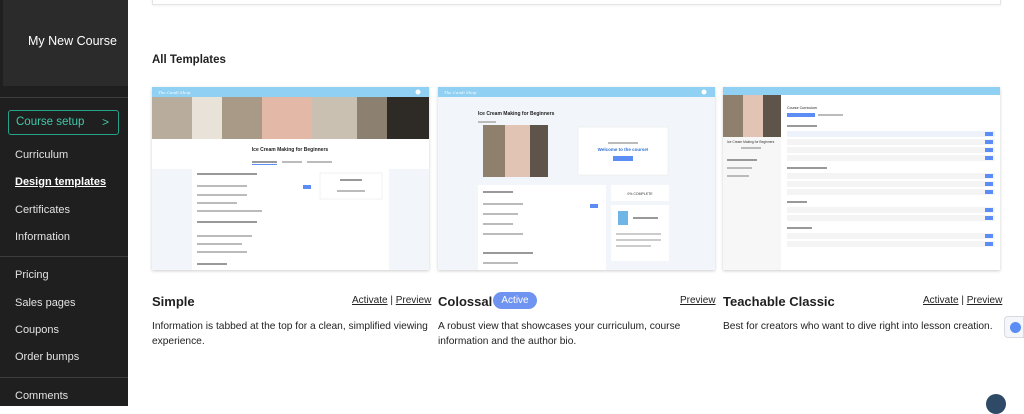 Image resolution: width=1024 pixels, height=414 pixels. Describe the element at coordinates (41, 155) in the screenshot. I see `sidebar-item-curriculum: Curriculum` at that location.